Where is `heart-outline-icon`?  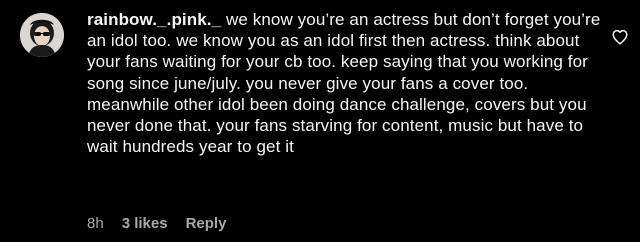
heart-outline-icon is located at coordinates (620, 37).